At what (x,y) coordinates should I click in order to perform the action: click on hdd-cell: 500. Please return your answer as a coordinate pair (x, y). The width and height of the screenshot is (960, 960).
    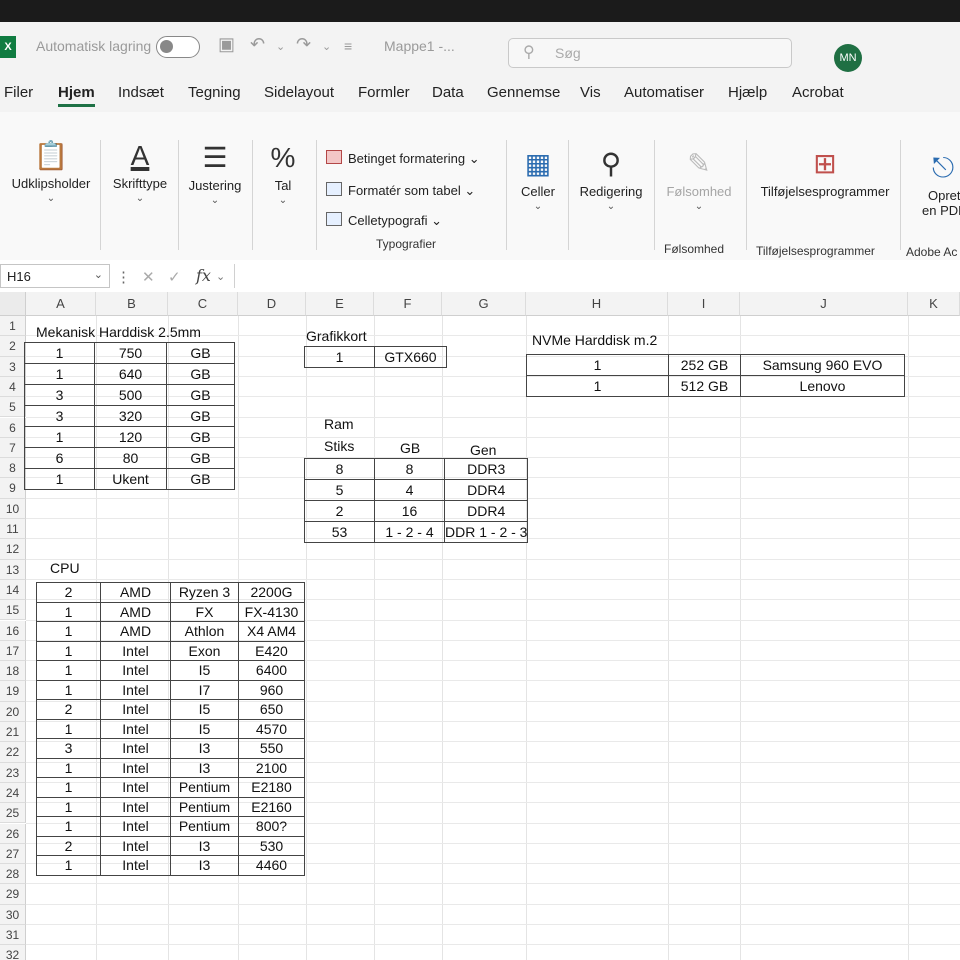
    Looking at the image, I should click on (130, 395).